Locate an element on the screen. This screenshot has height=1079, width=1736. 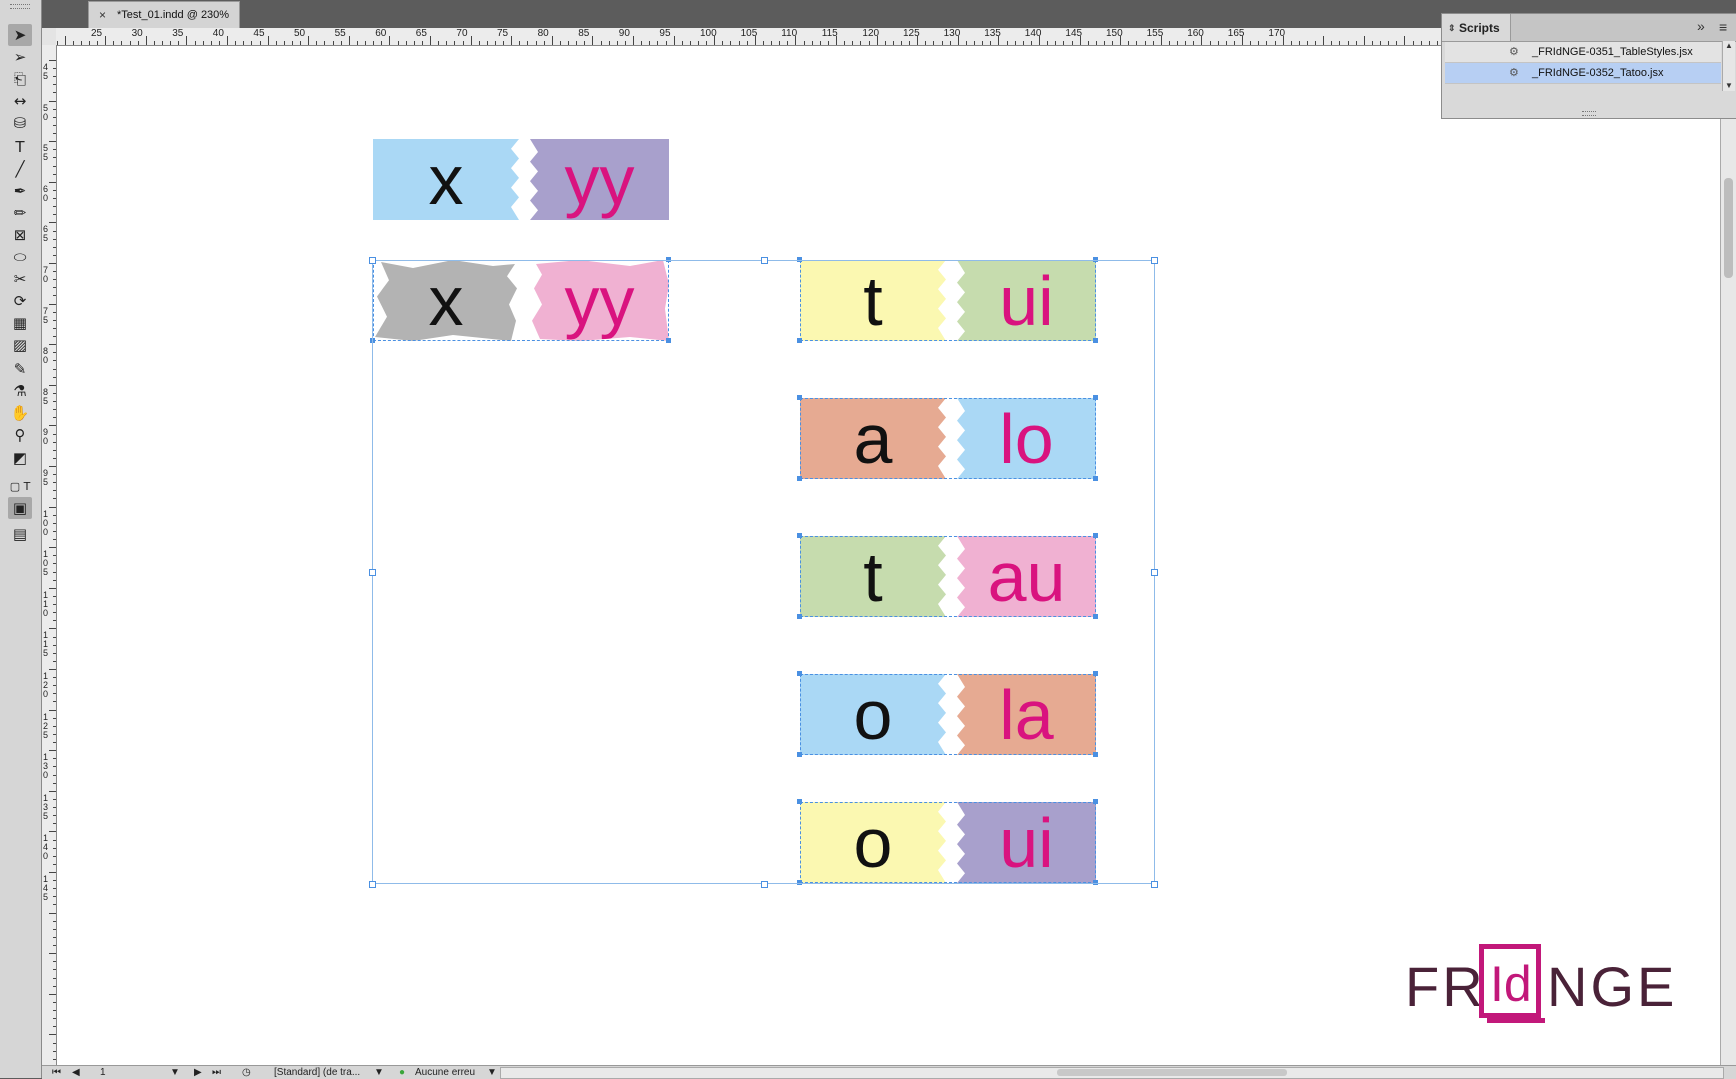
group-handle-bm is located at coordinates (764, 884).